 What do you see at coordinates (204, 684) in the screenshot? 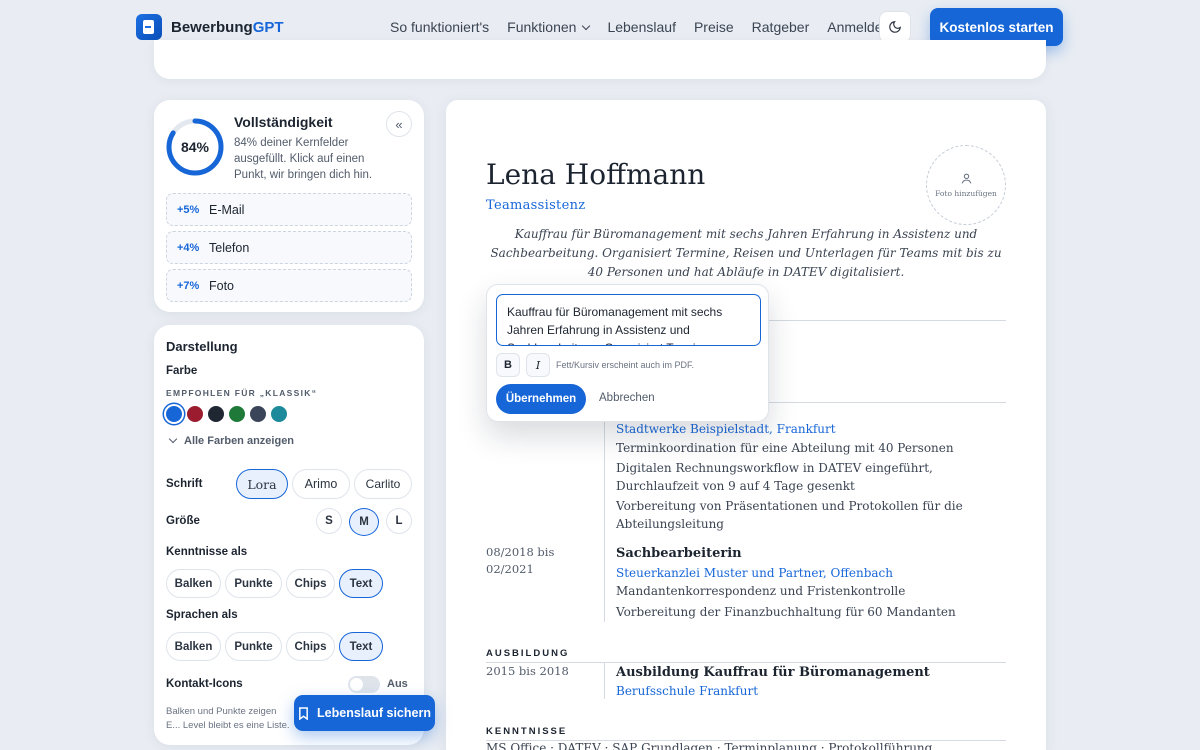
I see `contact-icons-label: Kontakt-Icons` at bounding box center [204, 684].